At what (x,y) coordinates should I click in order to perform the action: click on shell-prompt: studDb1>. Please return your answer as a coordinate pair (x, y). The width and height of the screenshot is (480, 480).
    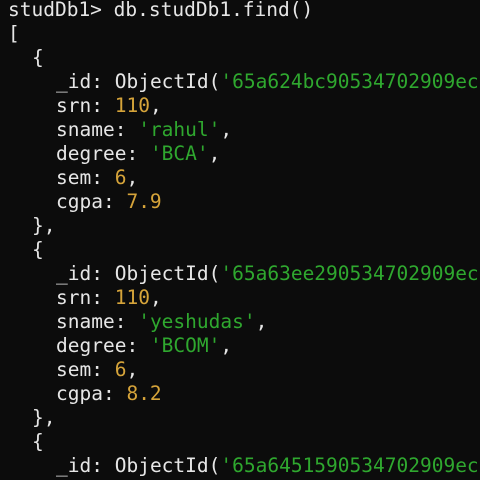
    Looking at the image, I should click on (55, 10).